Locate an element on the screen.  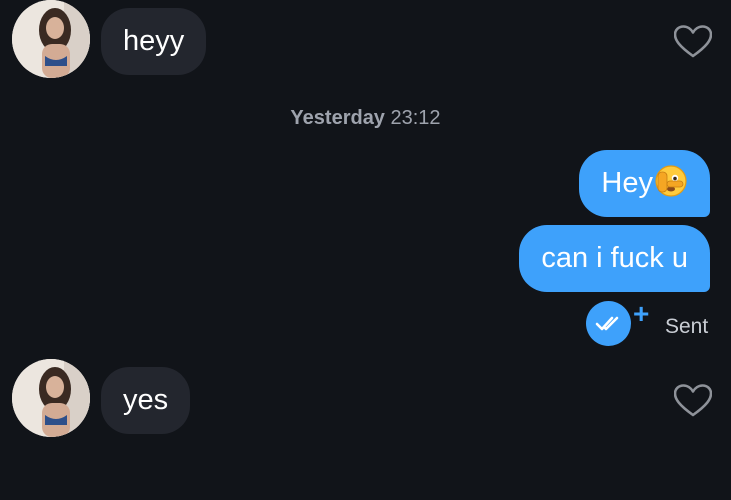
message-text: heyy is located at coordinates (154, 41).